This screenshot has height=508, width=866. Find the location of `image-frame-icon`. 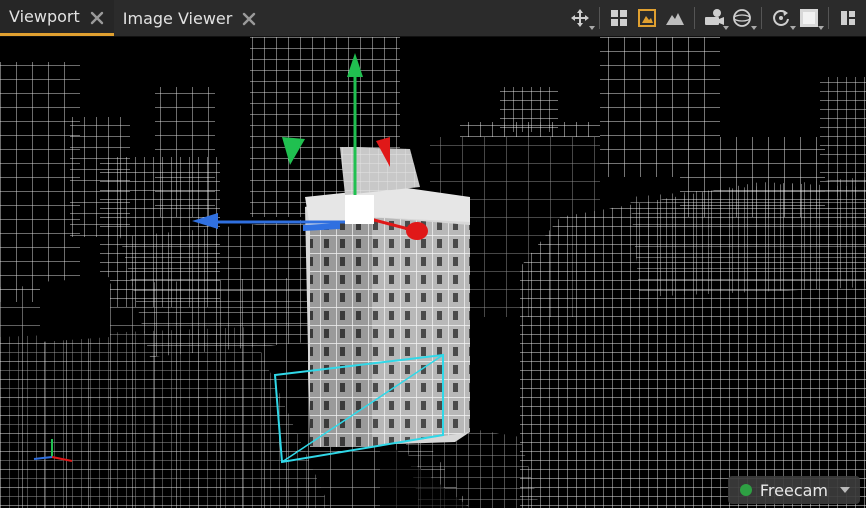

image-frame-icon is located at coordinates (647, 18).